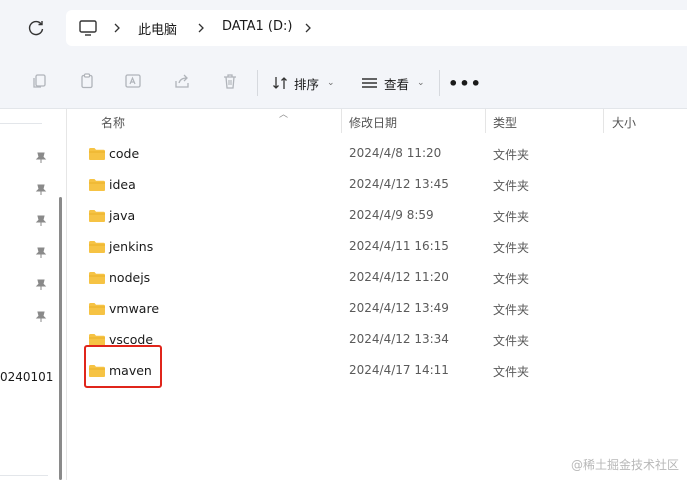 The image size is (687, 480). What do you see at coordinates (122, 215) in the screenshot?
I see `file-name: java` at bounding box center [122, 215].